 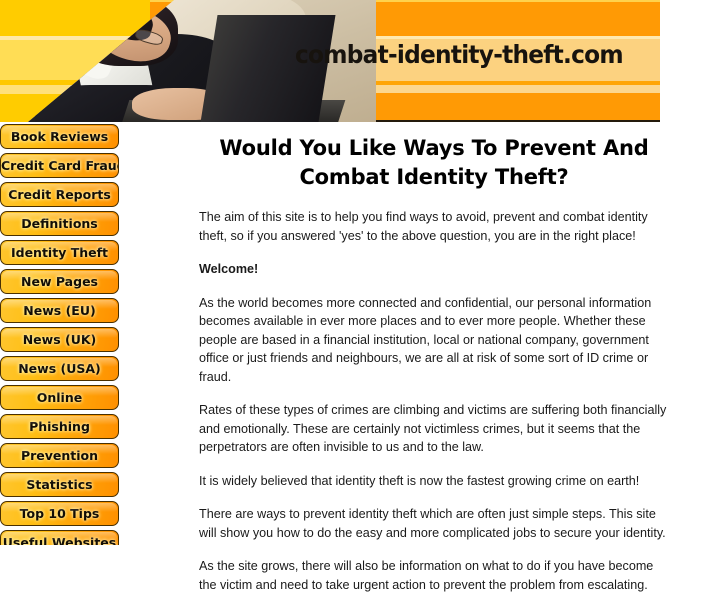 What do you see at coordinates (59, 310) in the screenshot?
I see `sidebar-item-news-eu: News (EU)` at bounding box center [59, 310].